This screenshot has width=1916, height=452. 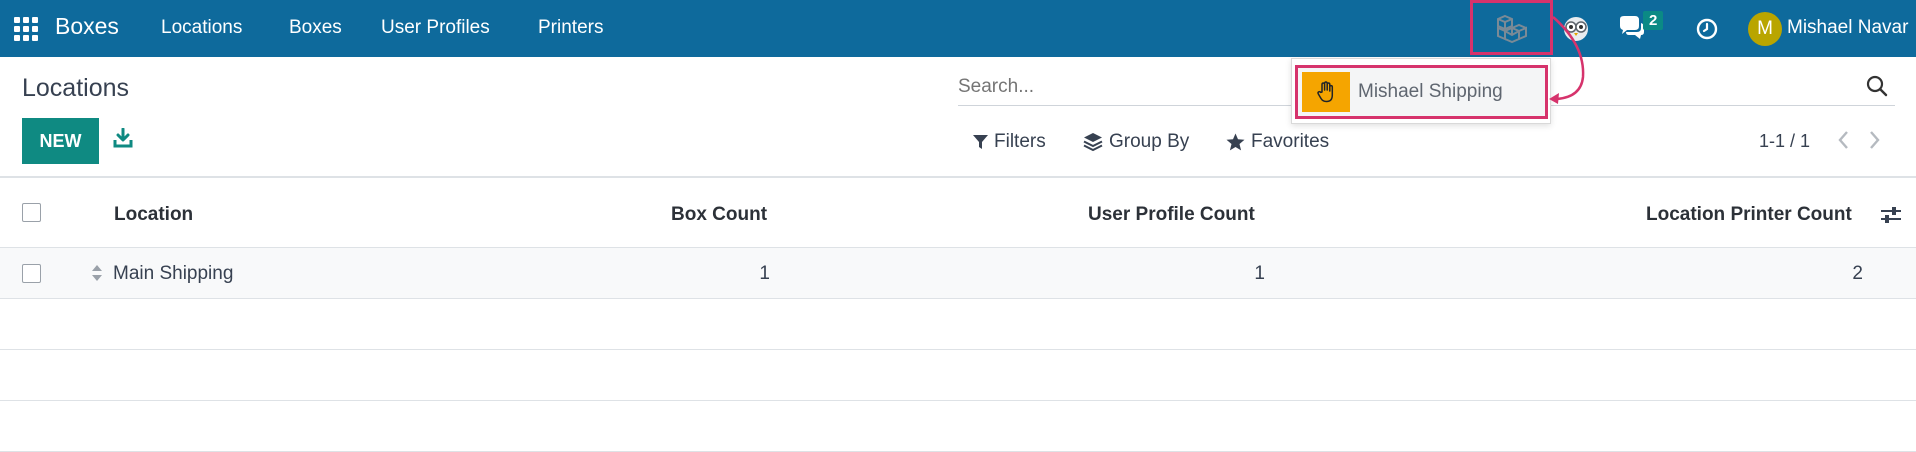 I want to click on filters-label: Filters, so click(x=1020, y=141).